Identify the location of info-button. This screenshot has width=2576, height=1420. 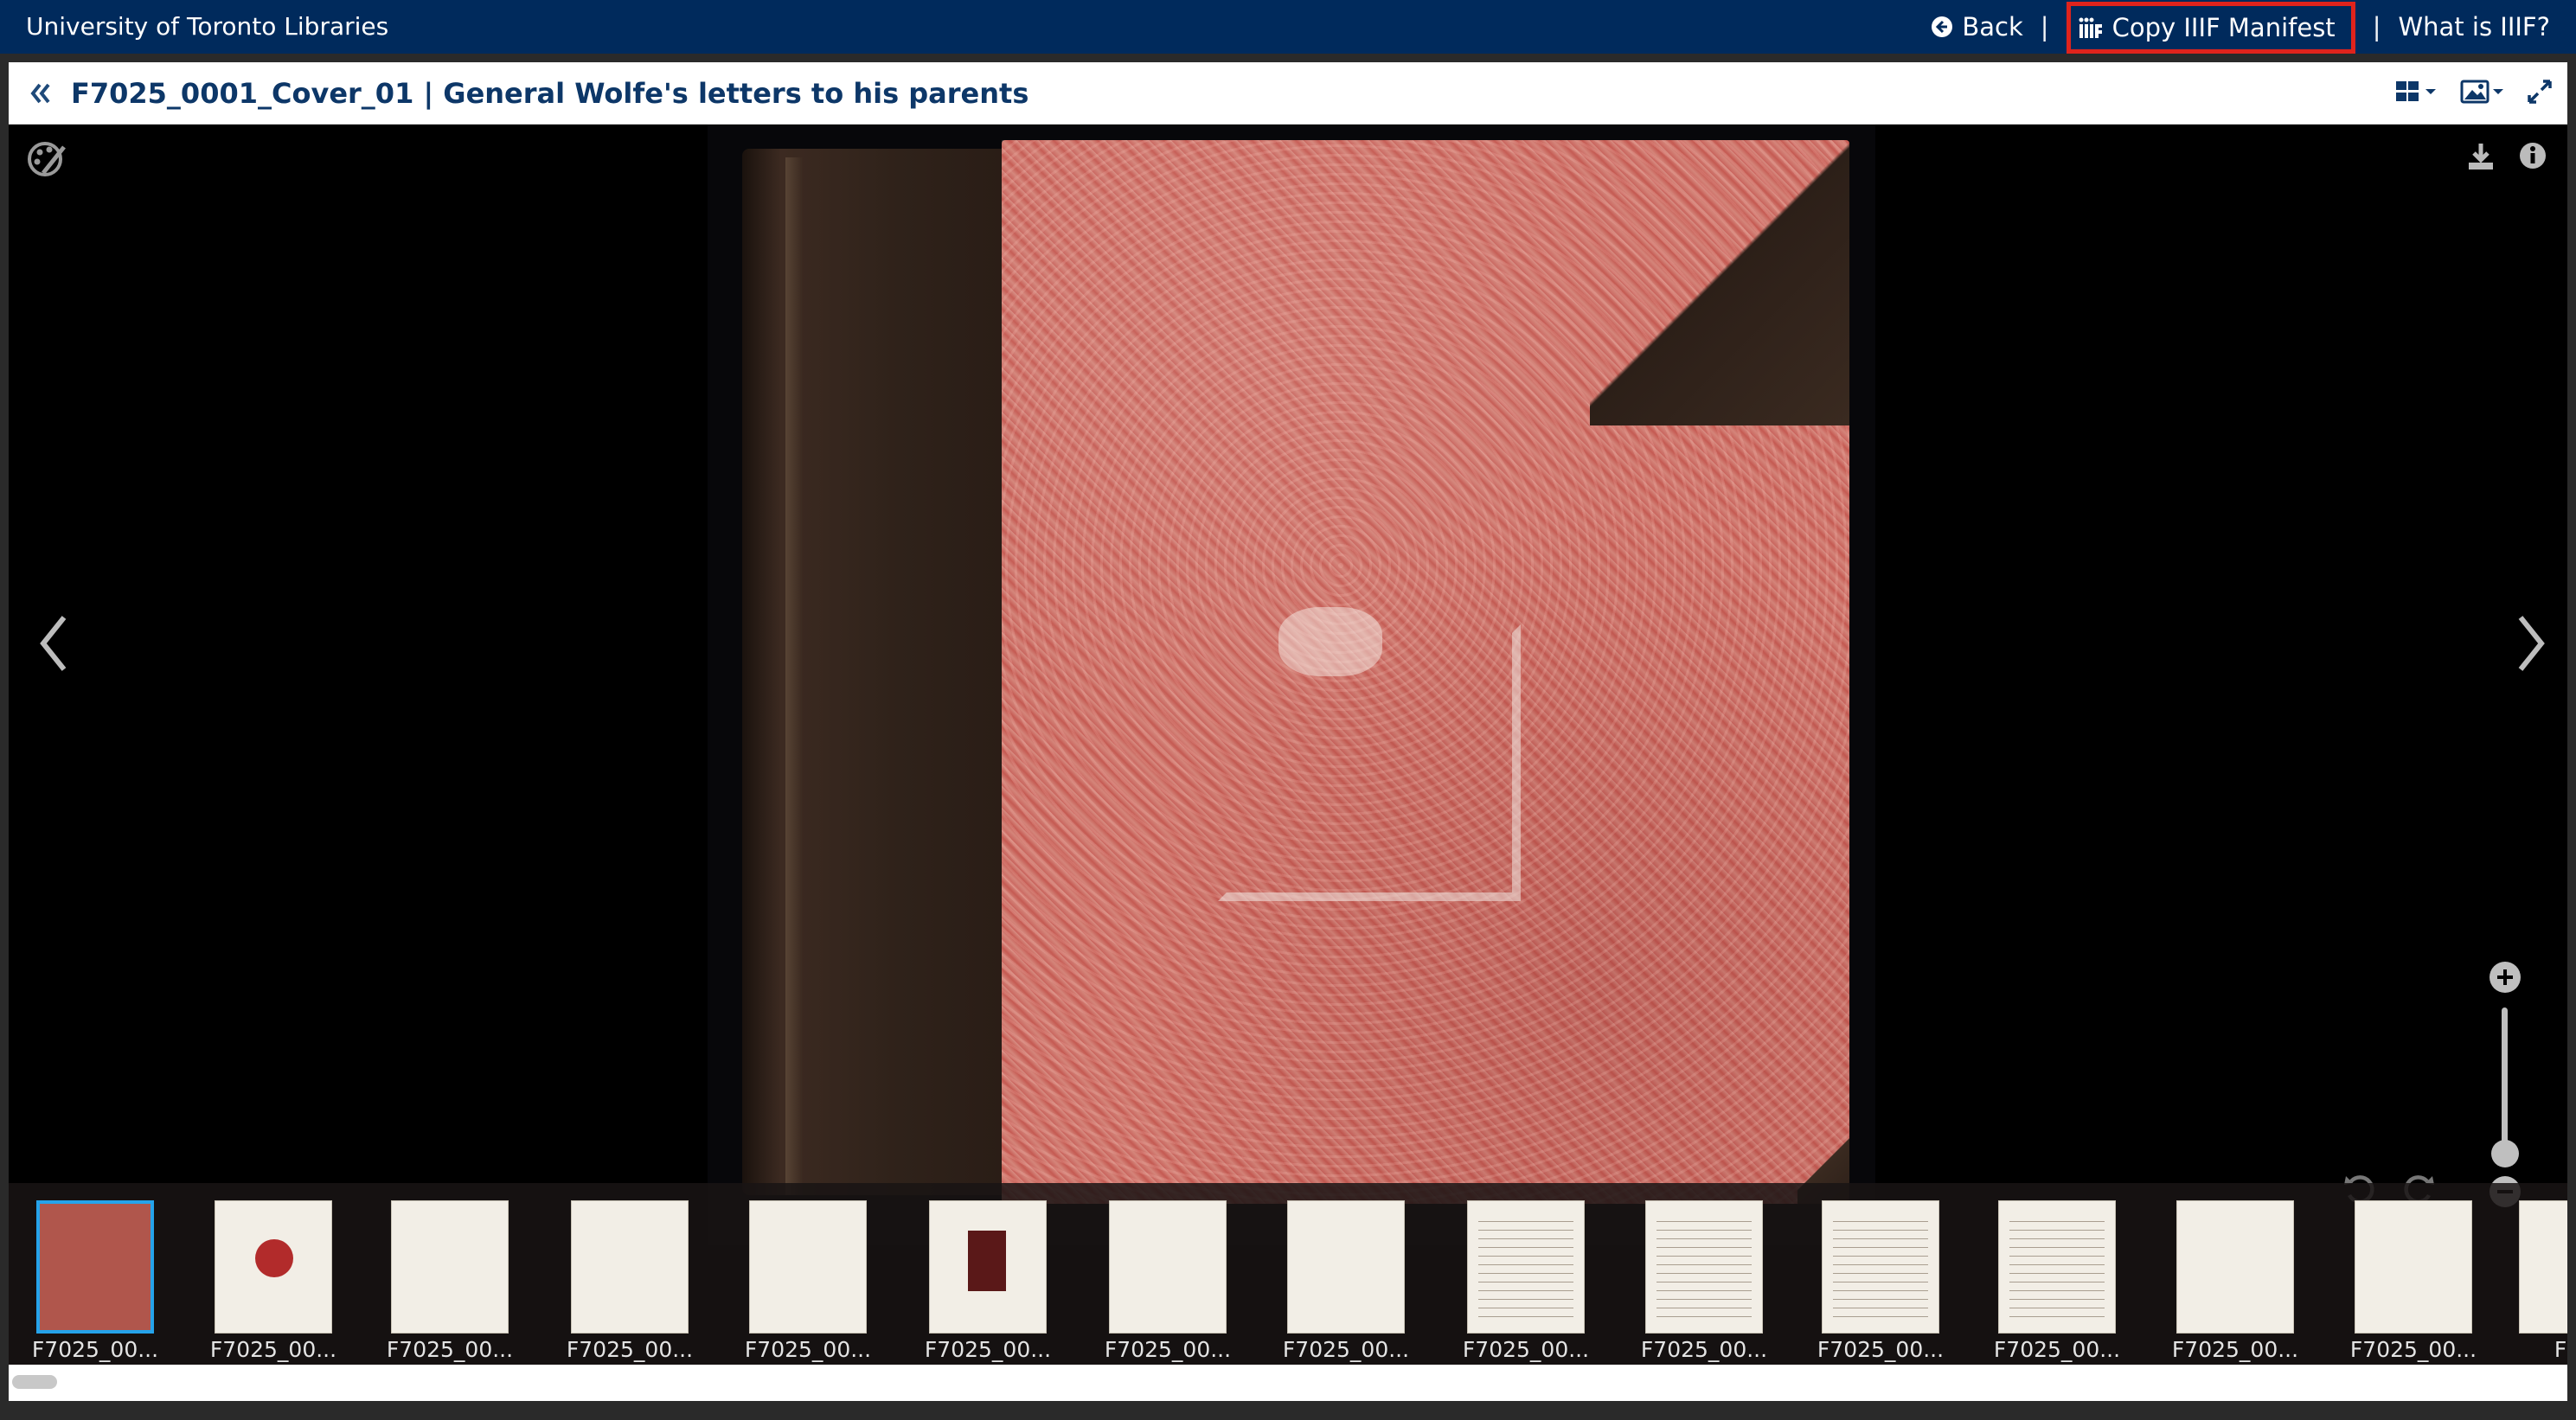
(2532, 157).